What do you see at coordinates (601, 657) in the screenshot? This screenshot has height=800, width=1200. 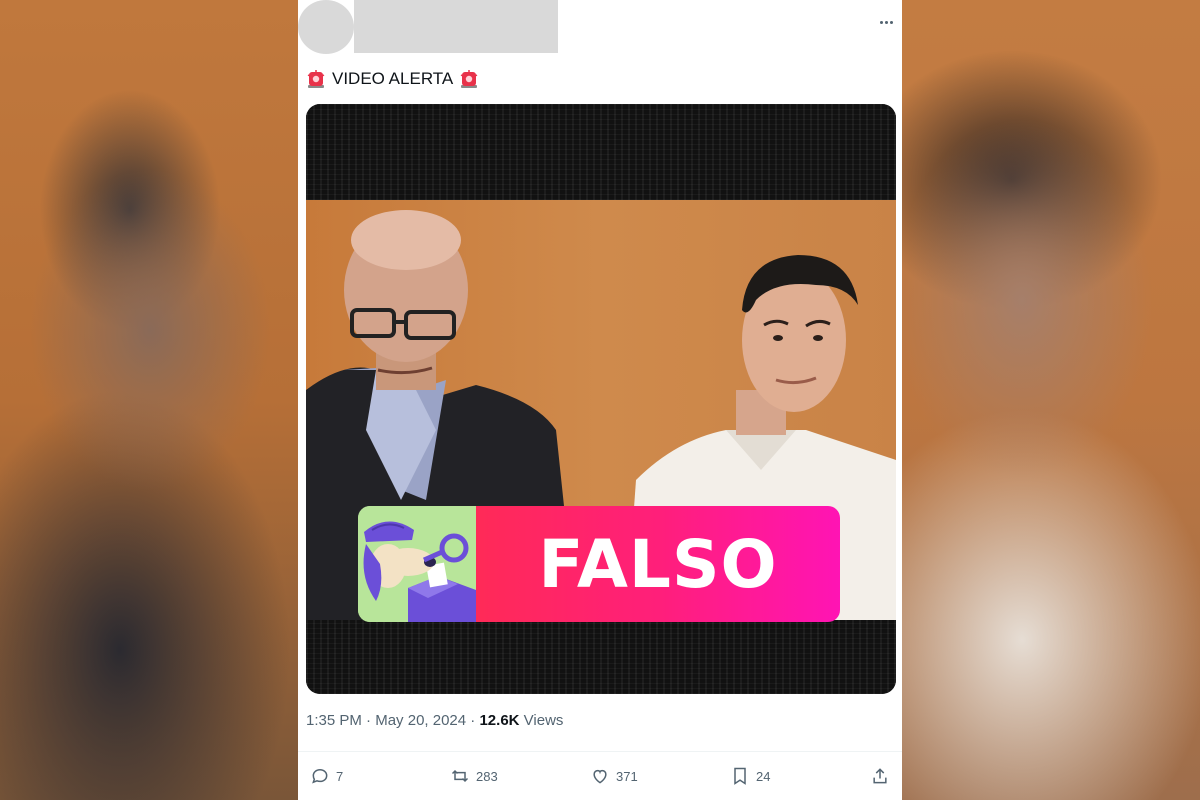 I see `media-noise-bottom` at bounding box center [601, 657].